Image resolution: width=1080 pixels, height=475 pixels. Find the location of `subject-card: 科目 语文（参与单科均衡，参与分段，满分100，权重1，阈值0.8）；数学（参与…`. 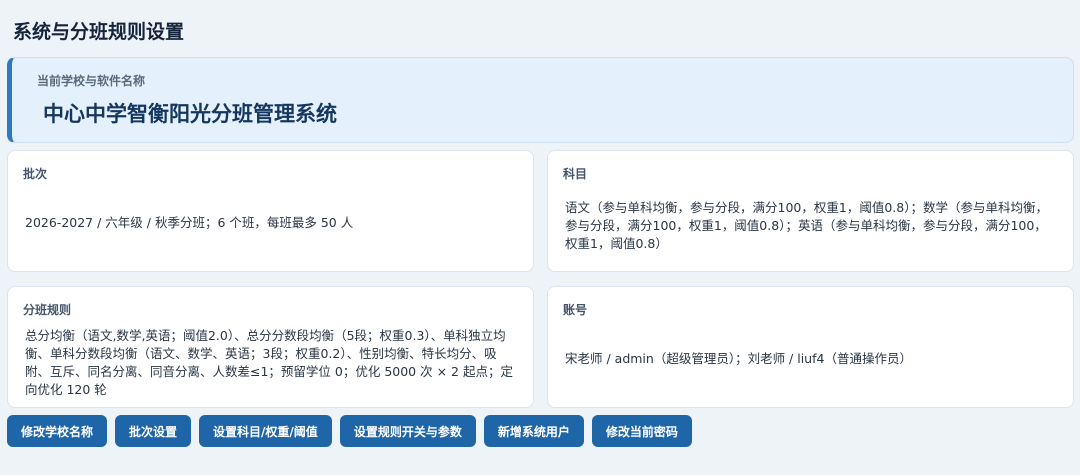

subject-card: 科目 语文（参与单科均衡，参与分段，满分100，权重1，阈值0.8）；数学（参与… is located at coordinates (810, 211).